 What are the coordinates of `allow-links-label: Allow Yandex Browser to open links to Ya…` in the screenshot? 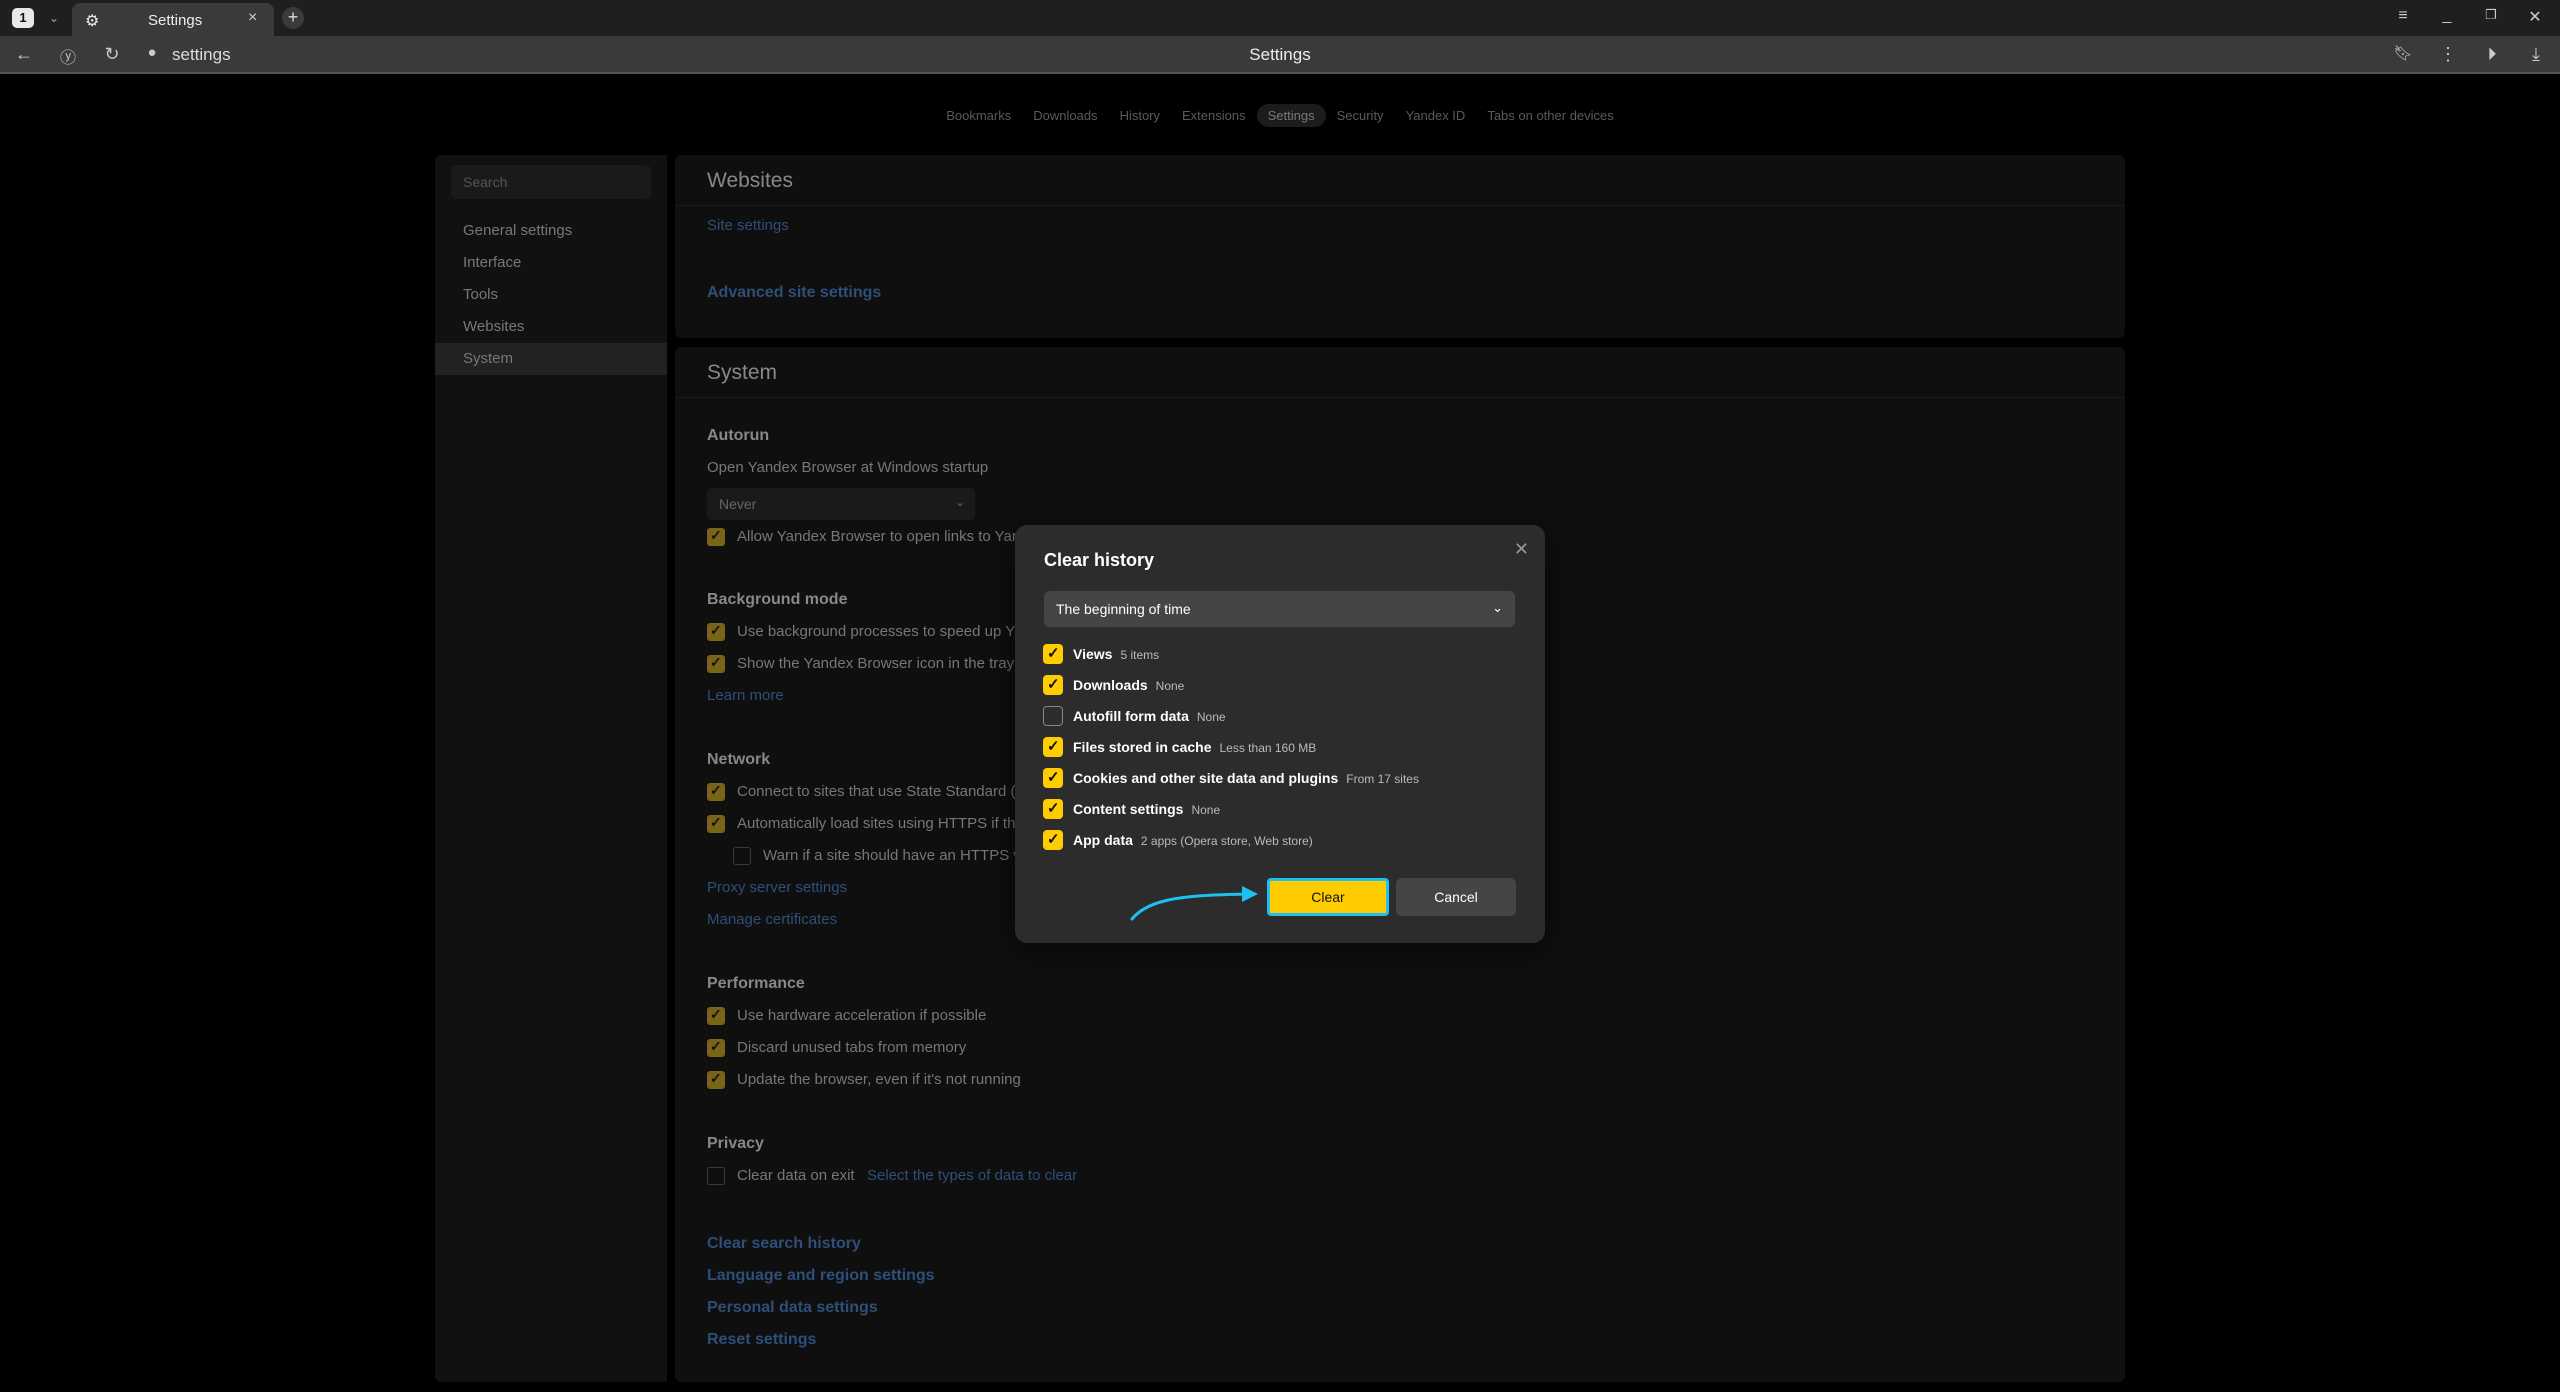 It's located at (879, 536).